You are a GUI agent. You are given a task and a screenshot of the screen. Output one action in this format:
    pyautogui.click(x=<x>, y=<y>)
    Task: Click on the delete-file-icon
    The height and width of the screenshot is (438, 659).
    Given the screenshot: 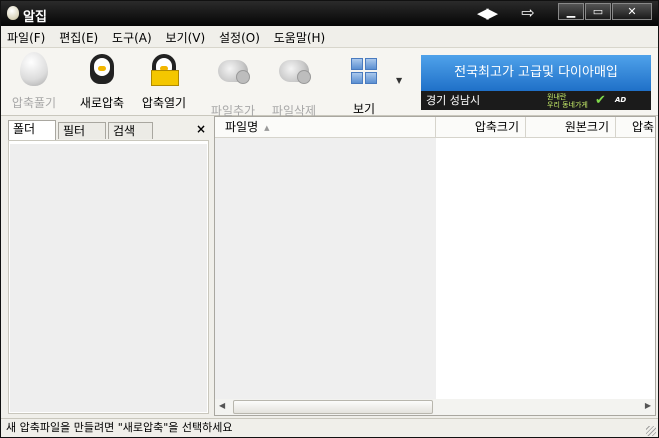 What is the action you would take?
    pyautogui.click(x=294, y=78)
    